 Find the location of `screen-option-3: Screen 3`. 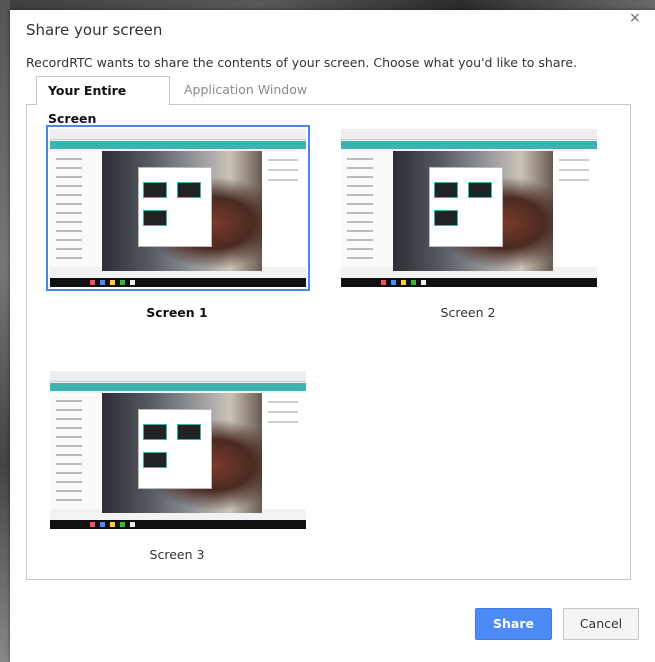

screen-option-3: Screen 3 is located at coordinates (177, 464).